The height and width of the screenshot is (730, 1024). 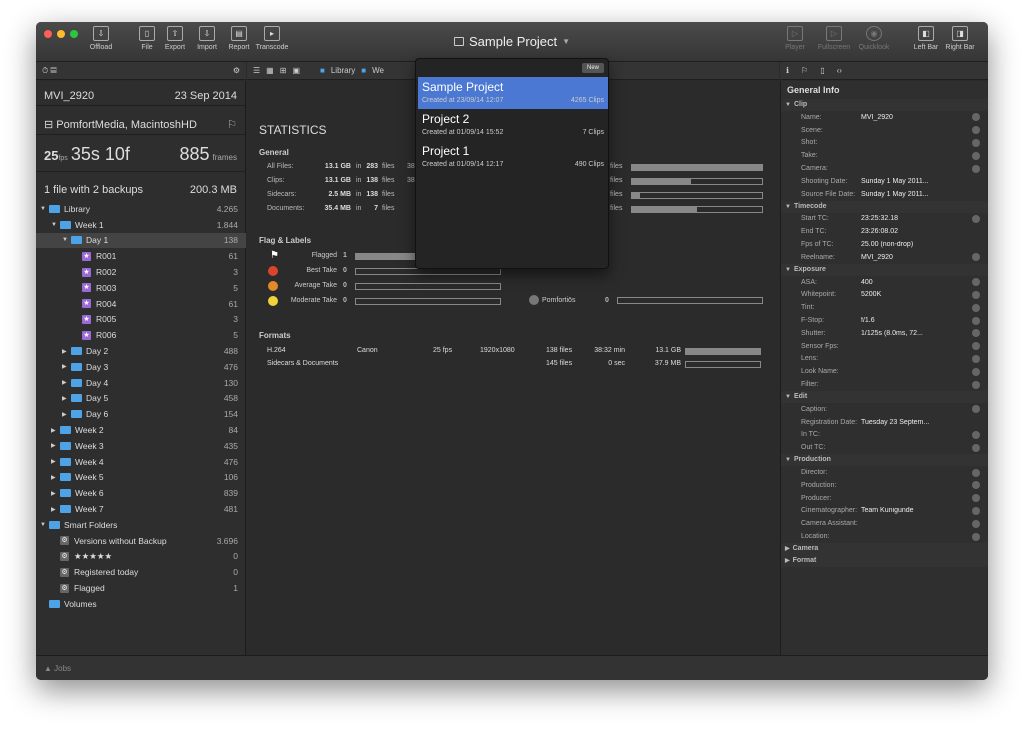 I want to click on inspector-value: 23:25:32.18, so click(x=916, y=218).